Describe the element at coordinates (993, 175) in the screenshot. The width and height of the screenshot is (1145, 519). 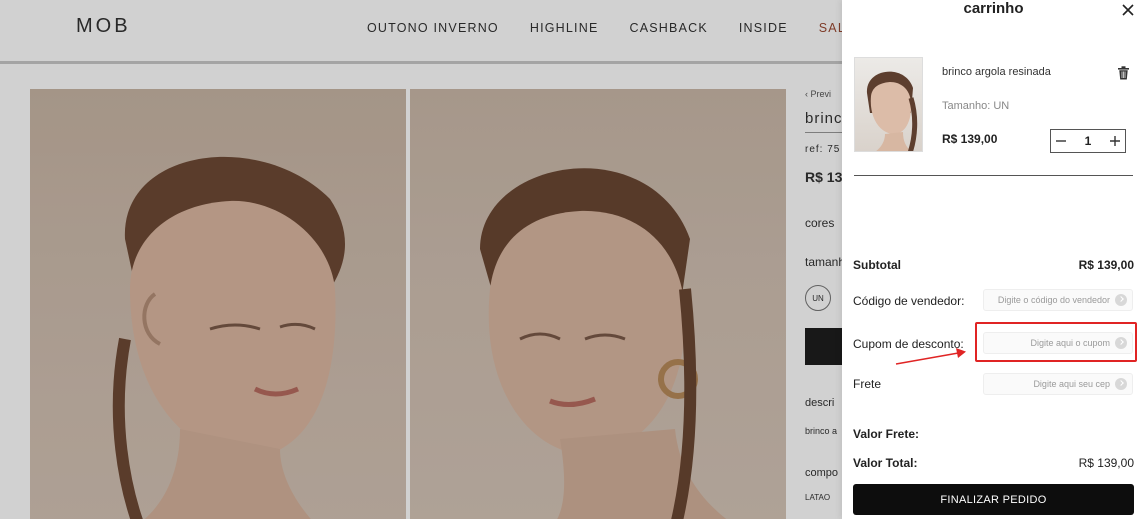
I see `cart-divider` at that location.